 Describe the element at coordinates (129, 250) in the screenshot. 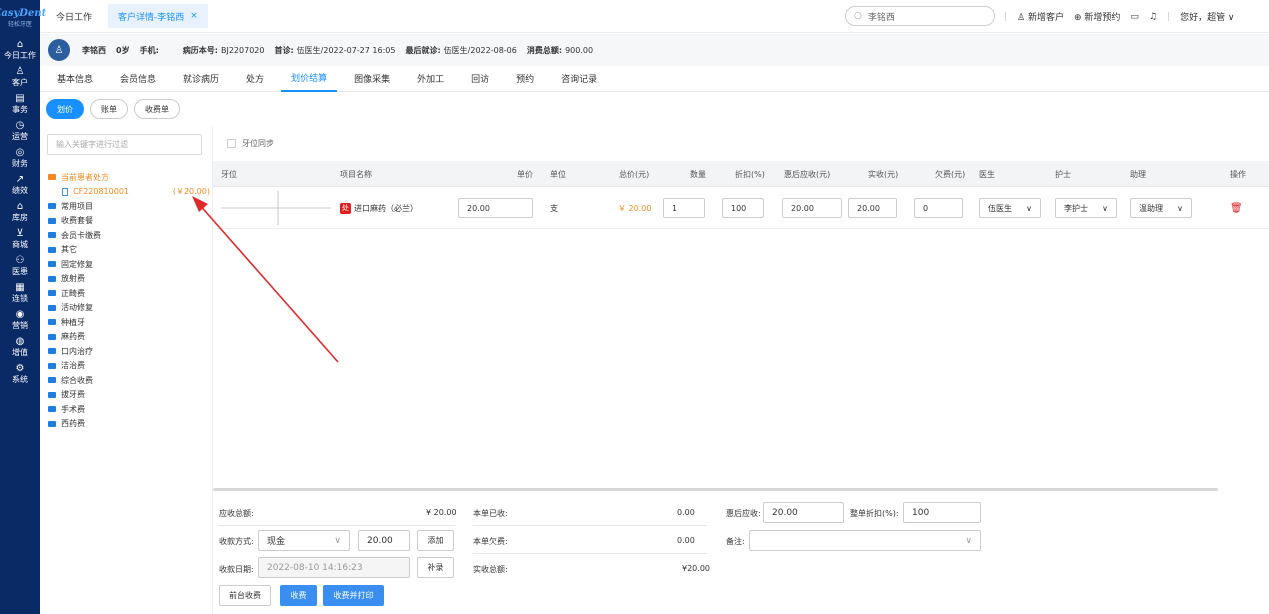

I see `tree-folder-item: 其它` at that location.